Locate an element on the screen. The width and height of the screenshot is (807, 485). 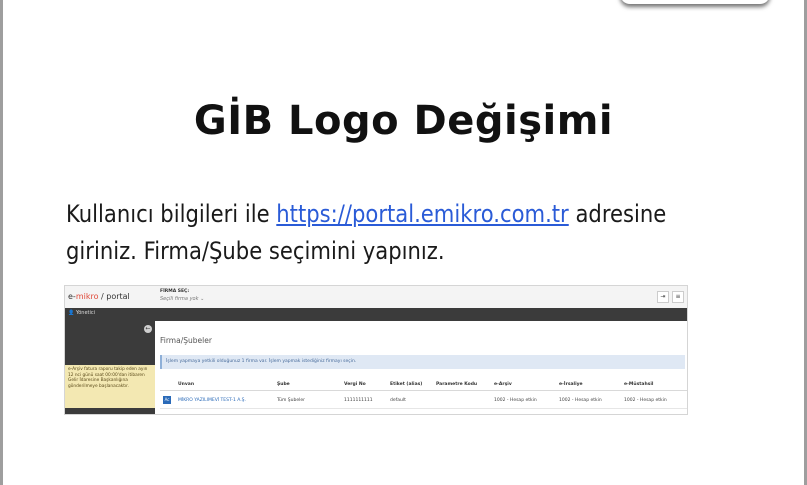
portal-link: https://portal.emikro.com.tr is located at coordinates (422, 214).